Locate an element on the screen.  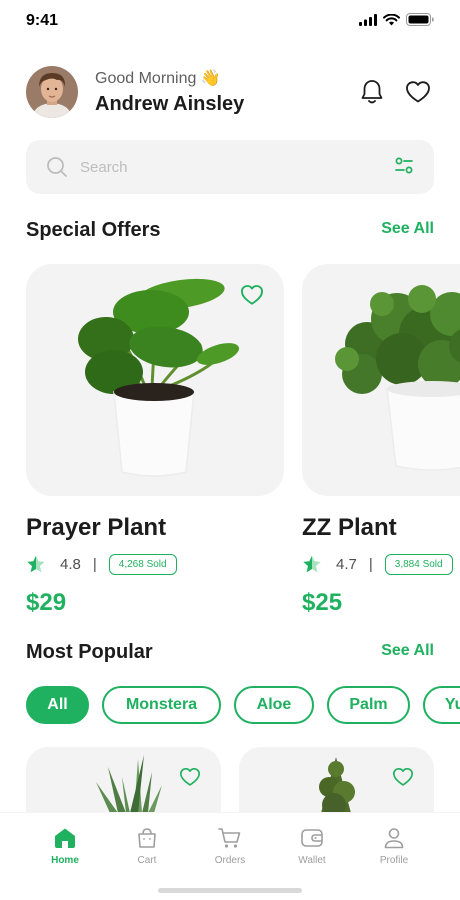
signal-icon is located at coordinates (368, 19).